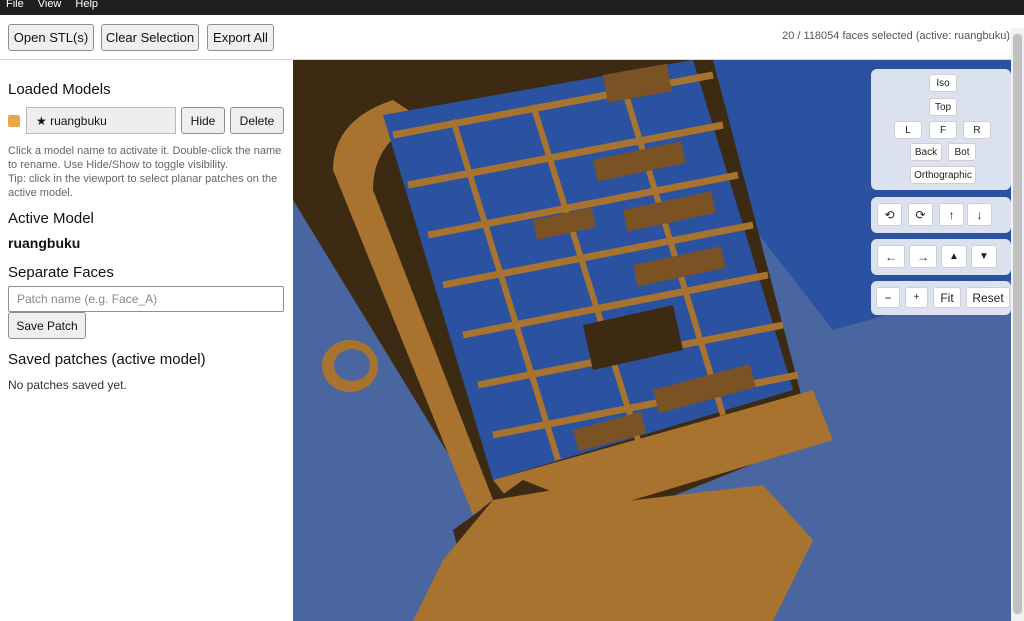  Describe the element at coordinates (889, 214) in the screenshot. I see `rotate-ccw-button: ⟲` at that location.